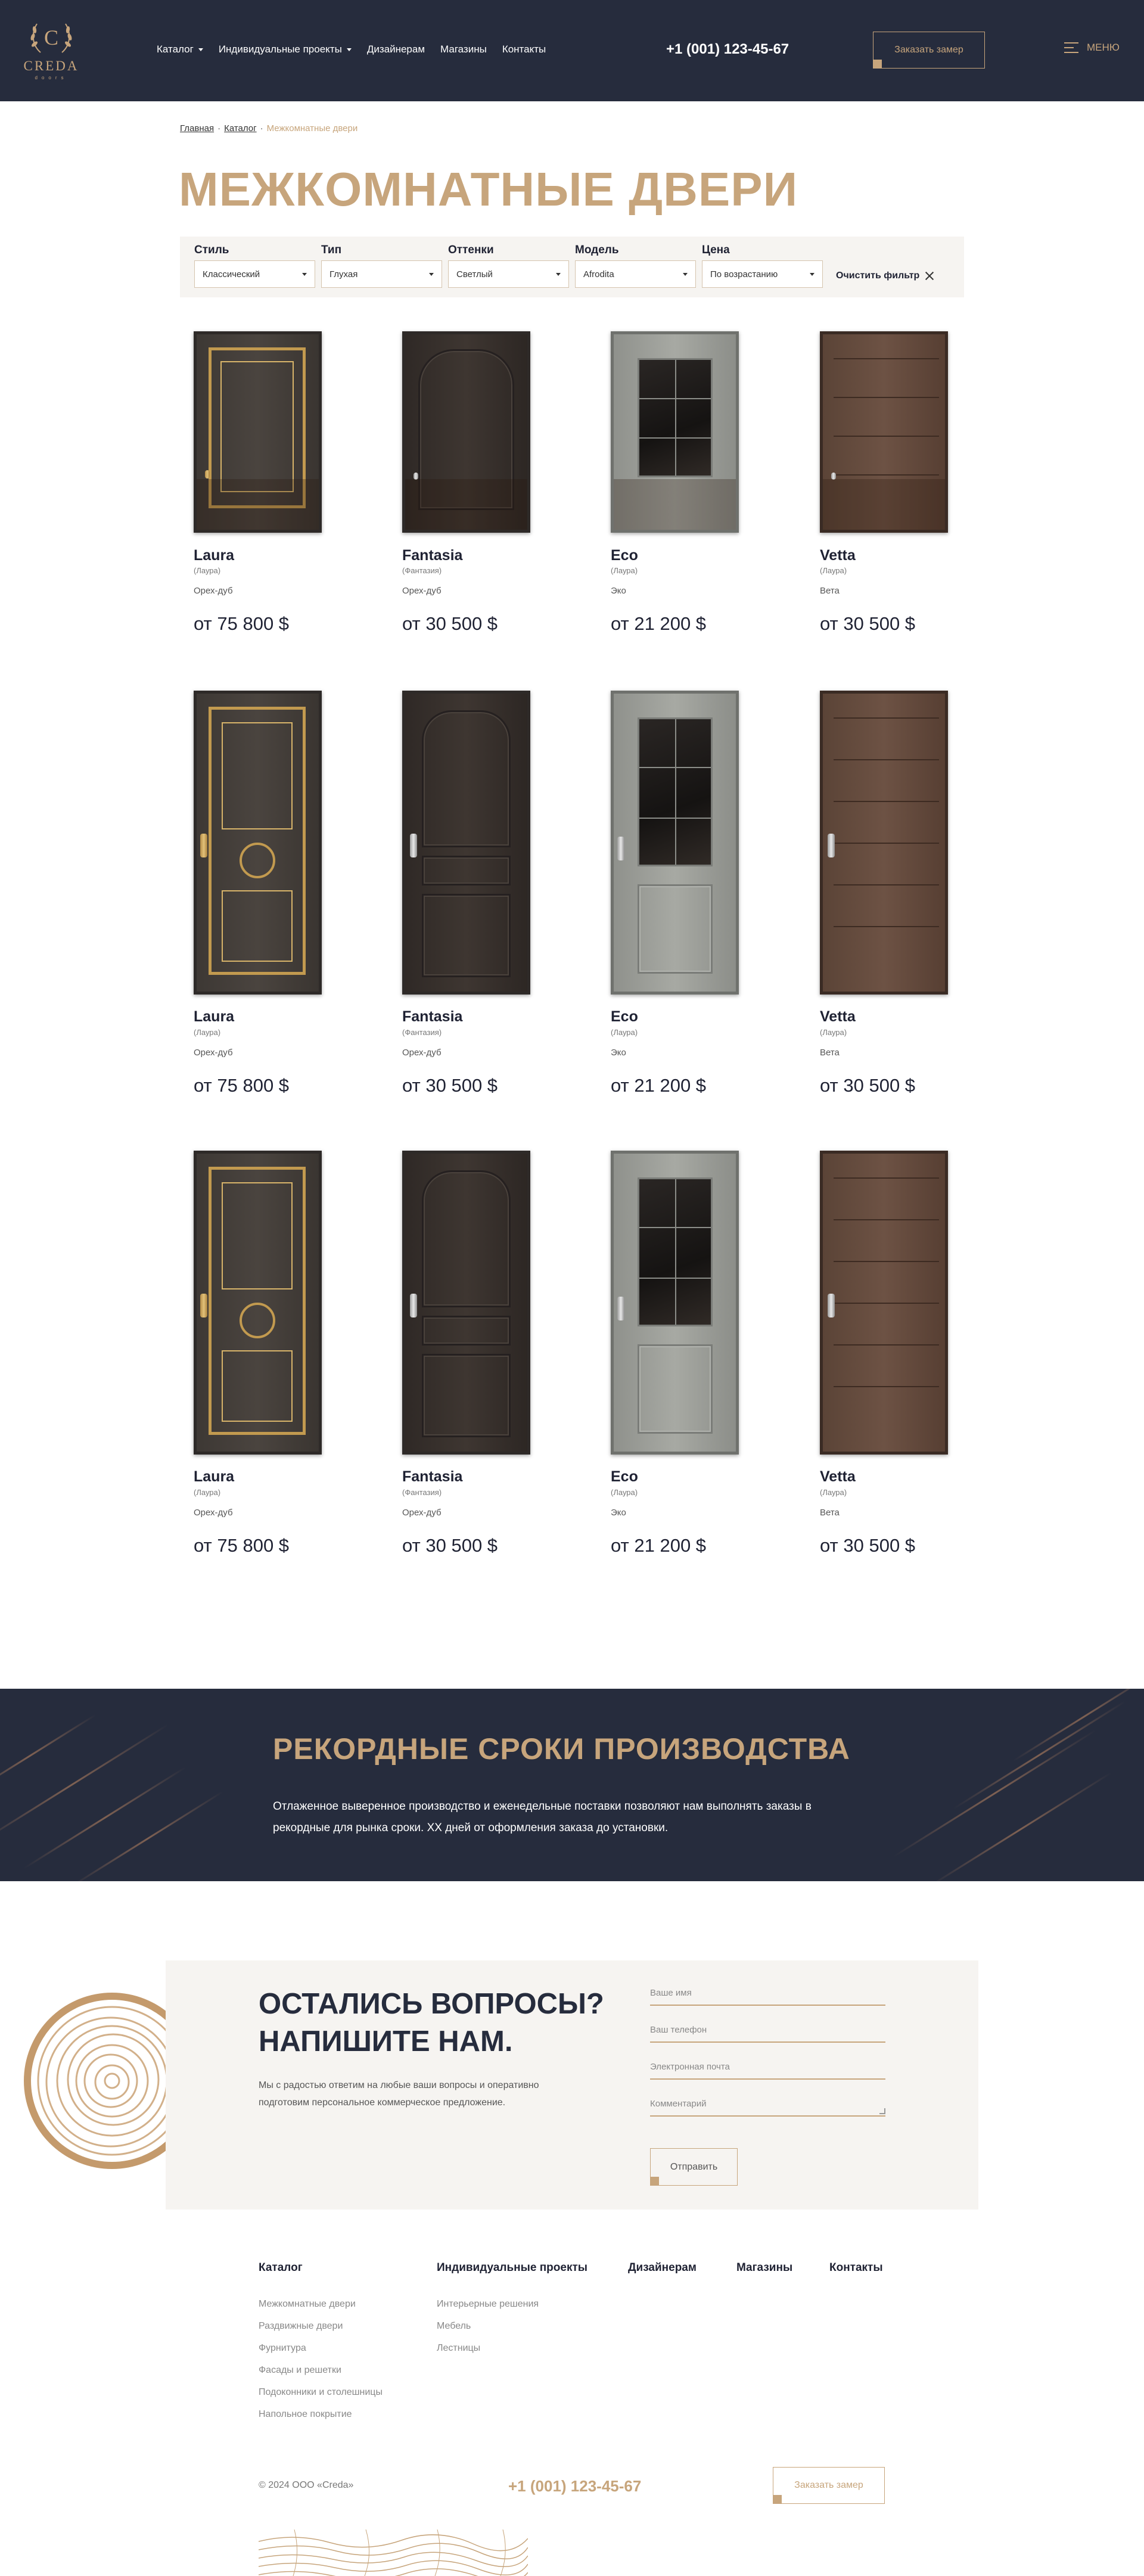 Image resolution: width=1144 pixels, height=2576 pixels. Describe the element at coordinates (1092, 48) in the screenshot. I see `menu-button: МЕНЮ` at that location.